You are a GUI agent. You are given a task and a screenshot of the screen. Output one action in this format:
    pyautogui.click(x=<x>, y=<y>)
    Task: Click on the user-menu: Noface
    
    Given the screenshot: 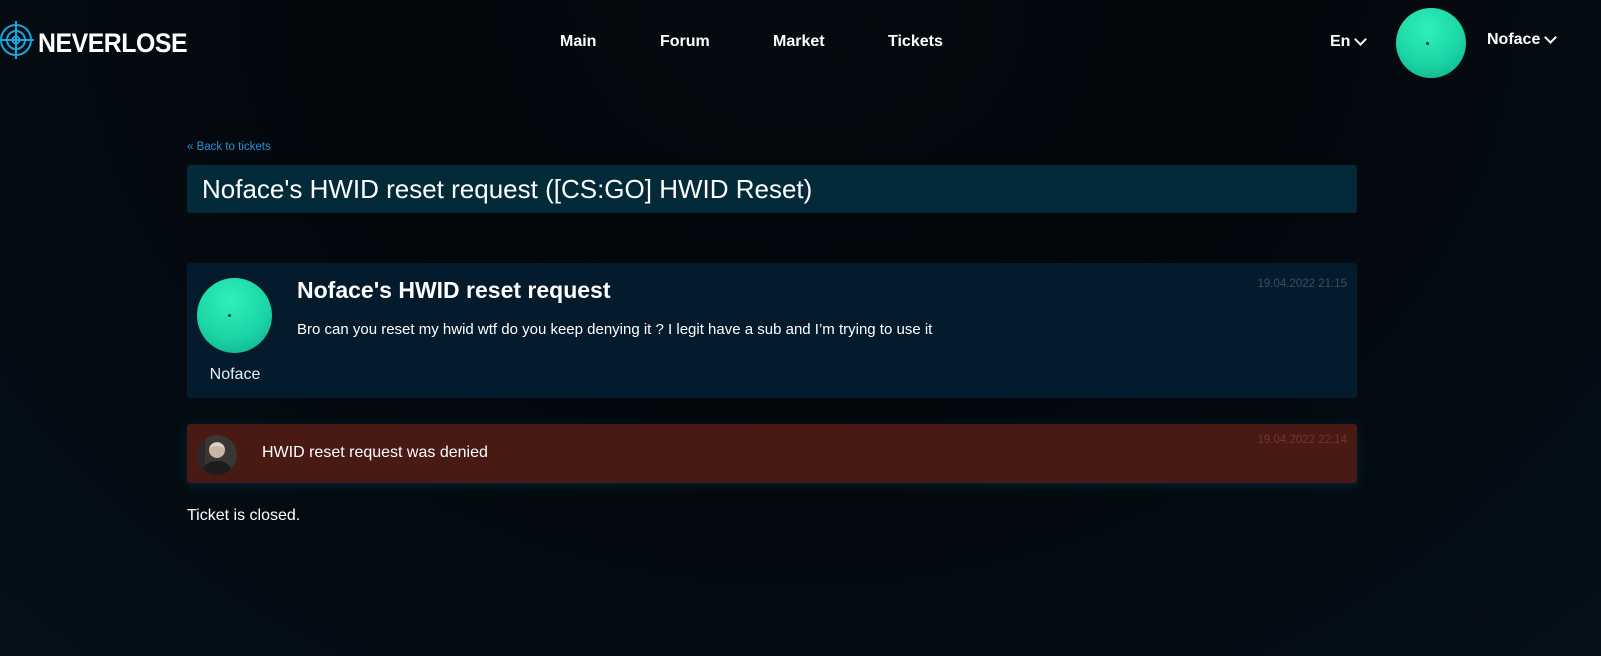 What is the action you would take?
    pyautogui.click(x=1522, y=40)
    